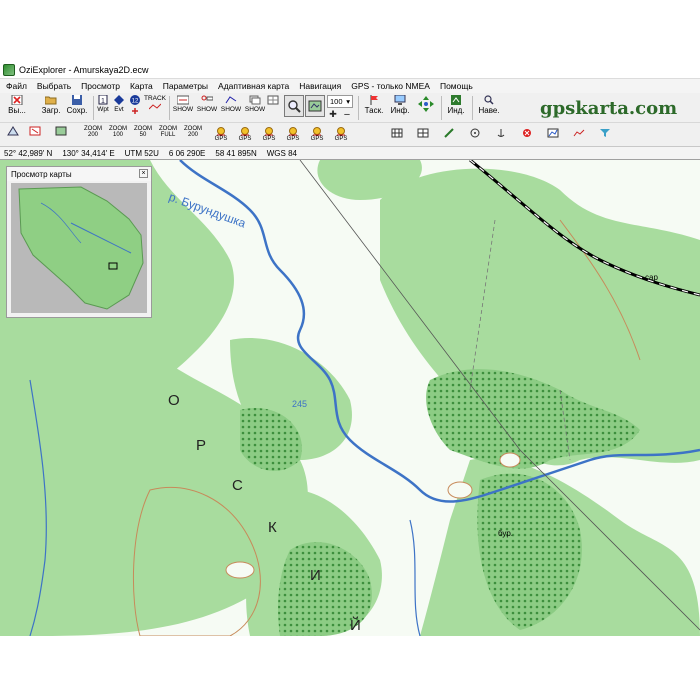  I want to click on svg-text: 1, so click(103, 101).